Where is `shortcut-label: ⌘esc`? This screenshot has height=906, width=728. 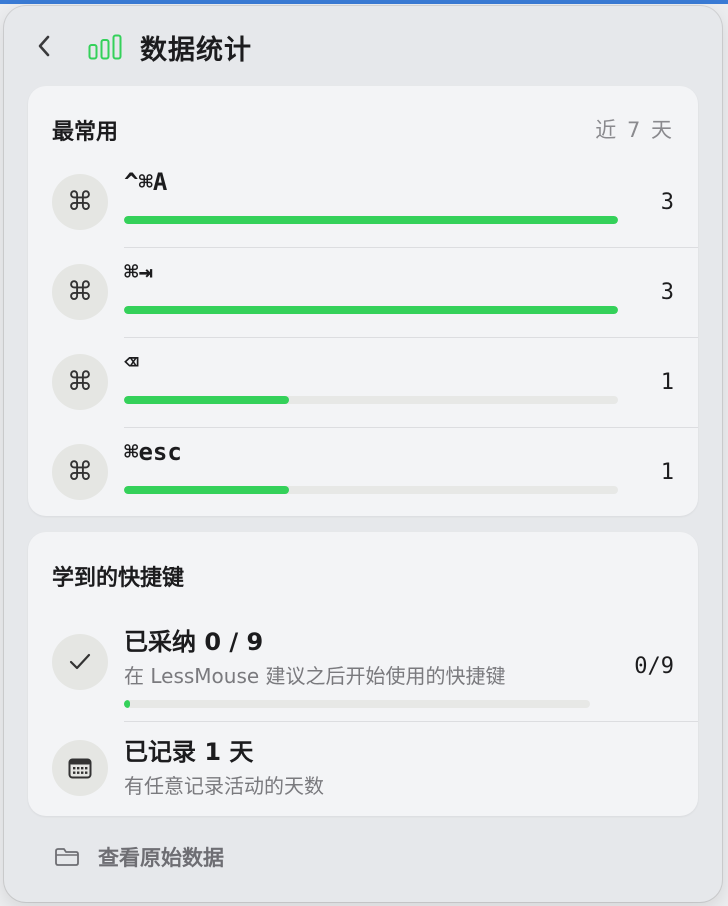 shortcut-label: ⌘esc is located at coordinates (153, 452).